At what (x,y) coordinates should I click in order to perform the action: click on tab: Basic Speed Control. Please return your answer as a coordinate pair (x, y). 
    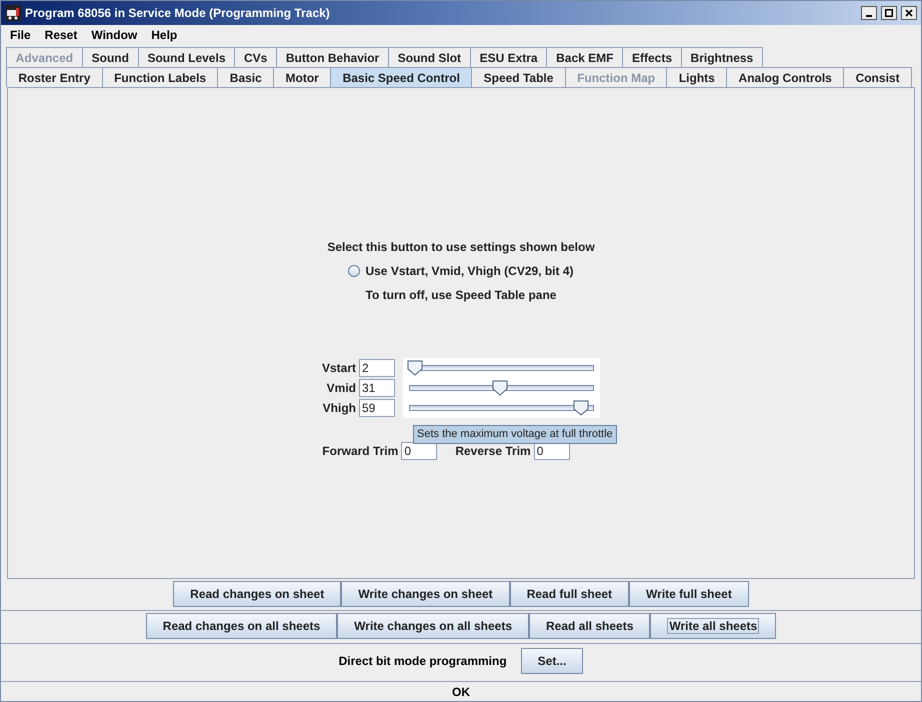
    Looking at the image, I should click on (401, 77).